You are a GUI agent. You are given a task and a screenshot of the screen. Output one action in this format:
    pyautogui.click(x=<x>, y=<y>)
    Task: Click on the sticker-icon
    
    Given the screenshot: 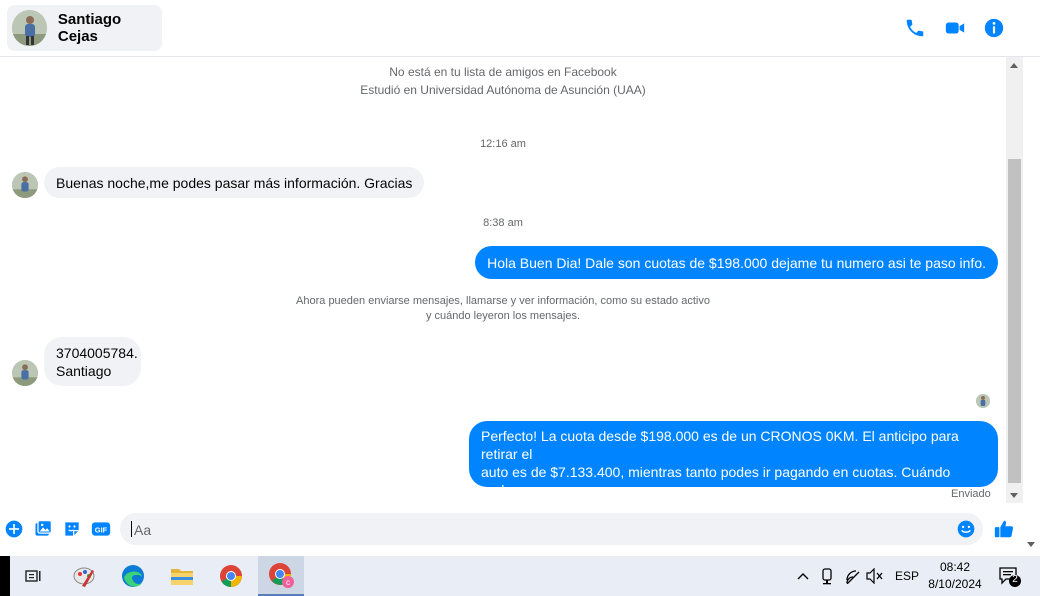 What is the action you would take?
    pyautogui.click(x=72, y=529)
    